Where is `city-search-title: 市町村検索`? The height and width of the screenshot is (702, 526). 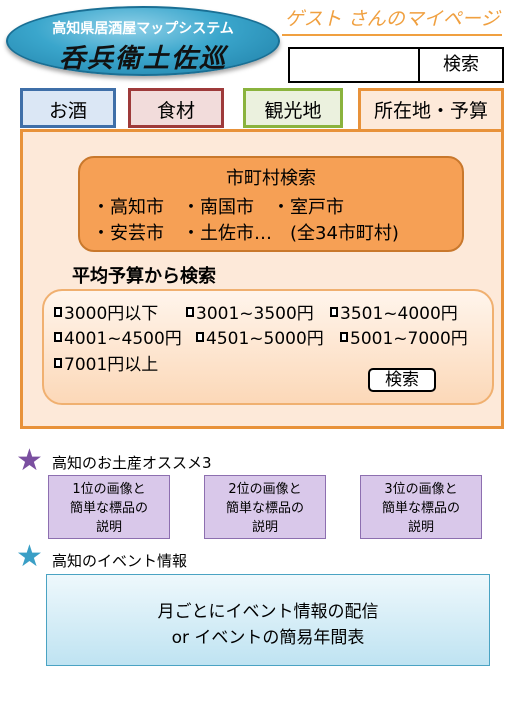 city-search-title: 市町村検索 is located at coordinates (271, 178).